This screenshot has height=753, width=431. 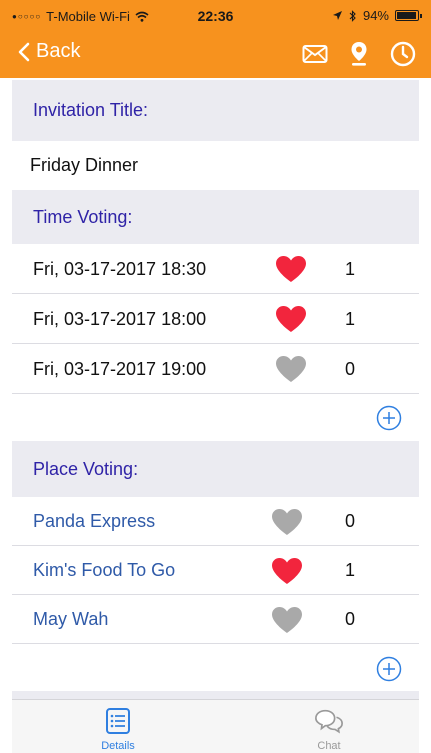 I want to click on back-button: Back, so click(x=49, y=51).